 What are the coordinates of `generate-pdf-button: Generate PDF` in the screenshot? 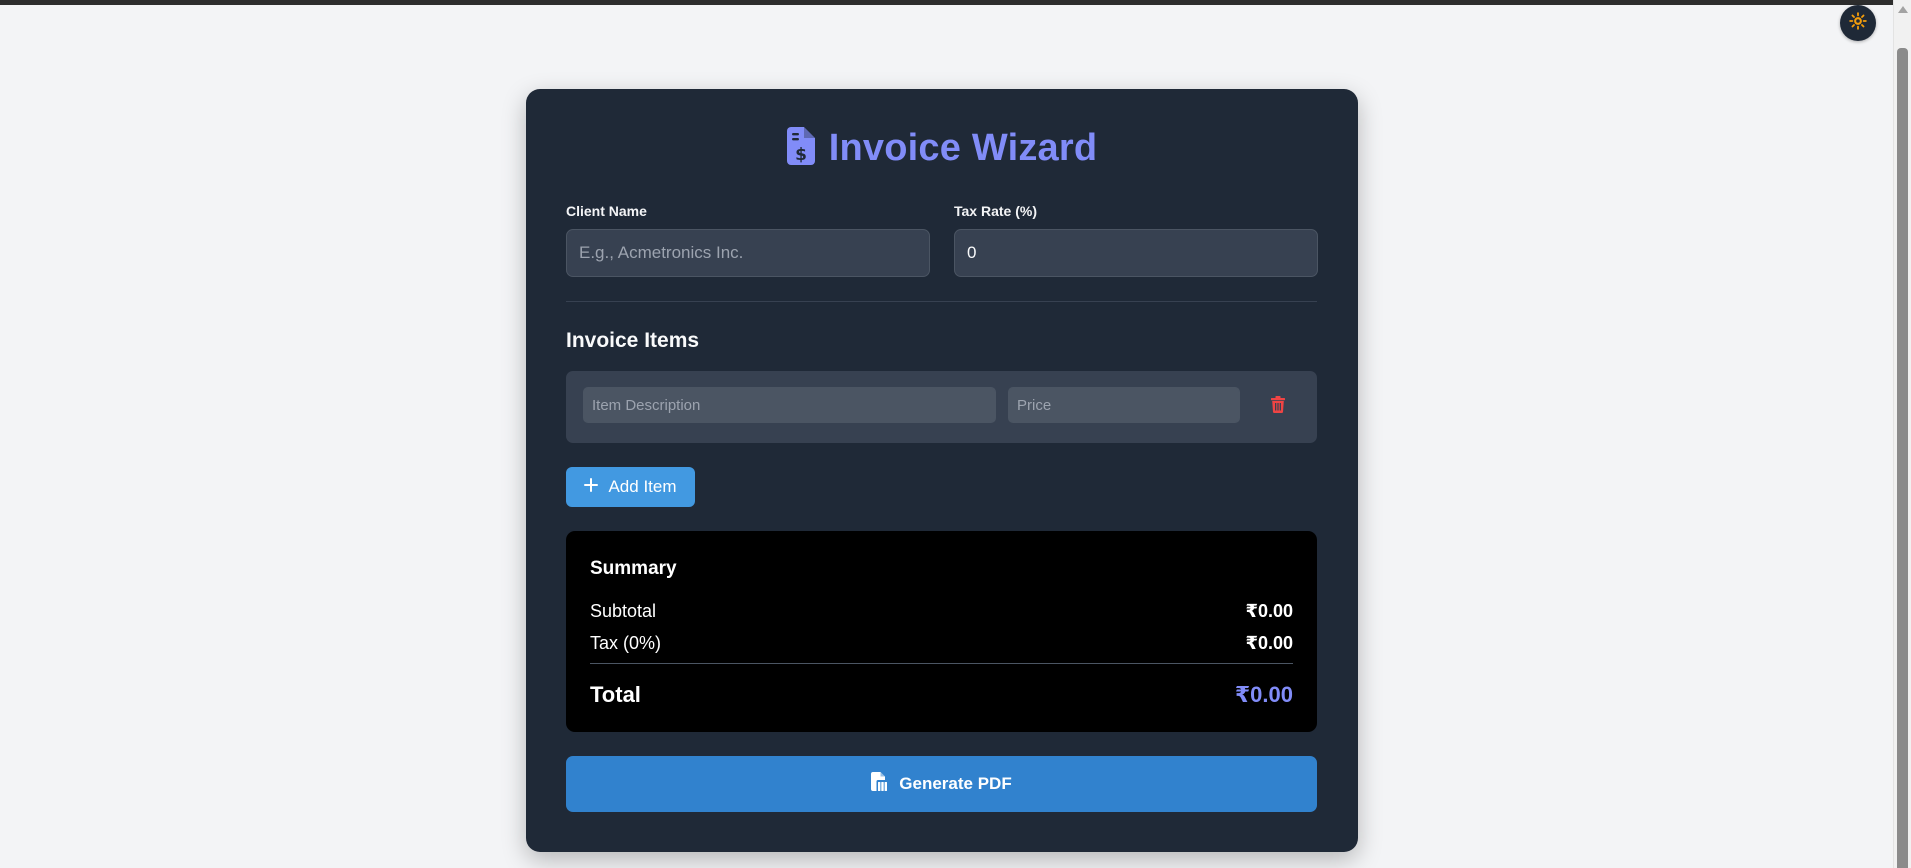 It's located at (941, 784).